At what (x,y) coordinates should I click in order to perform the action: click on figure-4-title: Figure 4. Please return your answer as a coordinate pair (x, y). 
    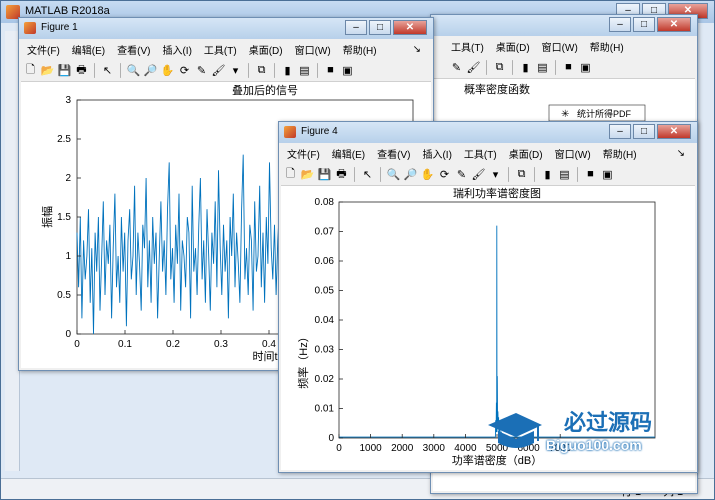
    Looking at the image, I should click on (319, 131).